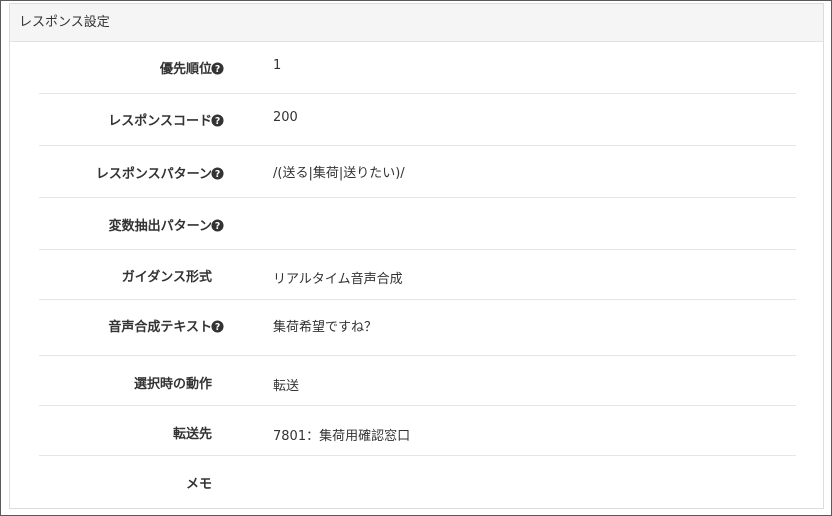 The width and height of the screenshot is (832, 516). Describe the element at coordinates (417, 328) in the screenshot. I see `setting-row-tts-text: 音声合成テキスト ? 集荷希望ですね？` at that location.